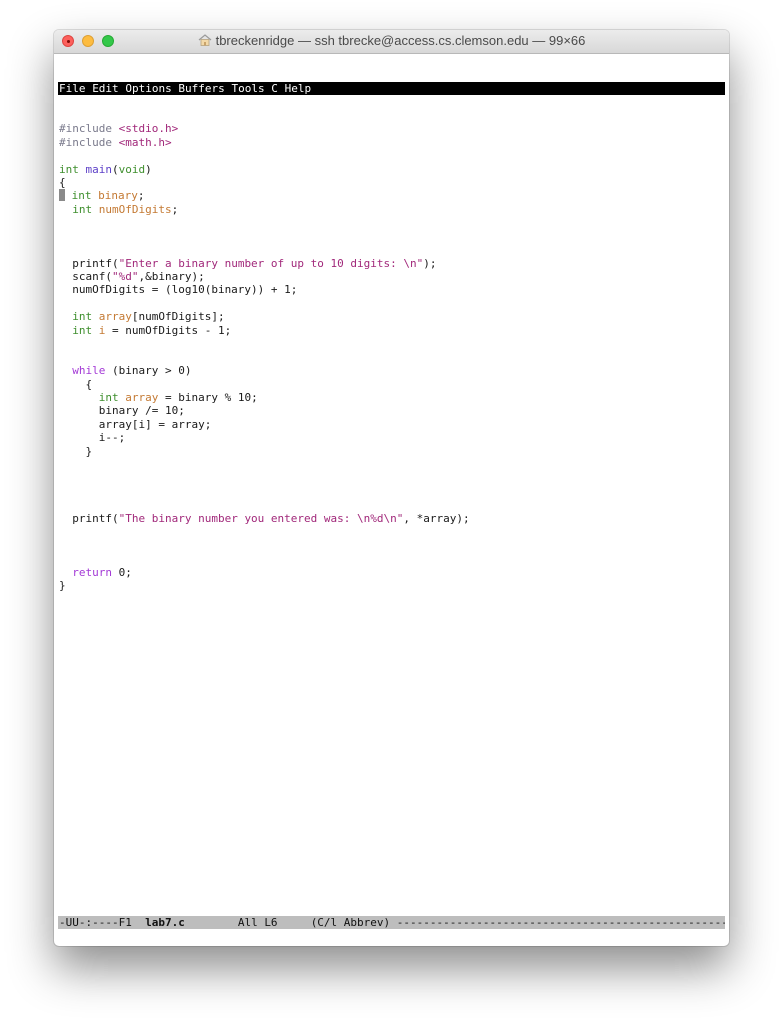 This screenshot has height=1024, width=783. I want to click on menu-item-edit: Edit, so click(105, 88).